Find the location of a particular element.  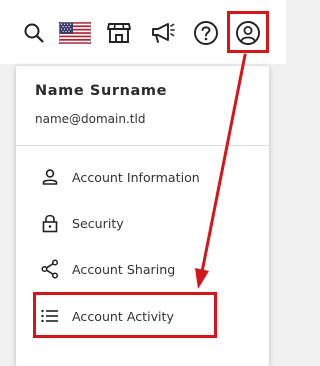

divider is located at coordinates (142, 145).